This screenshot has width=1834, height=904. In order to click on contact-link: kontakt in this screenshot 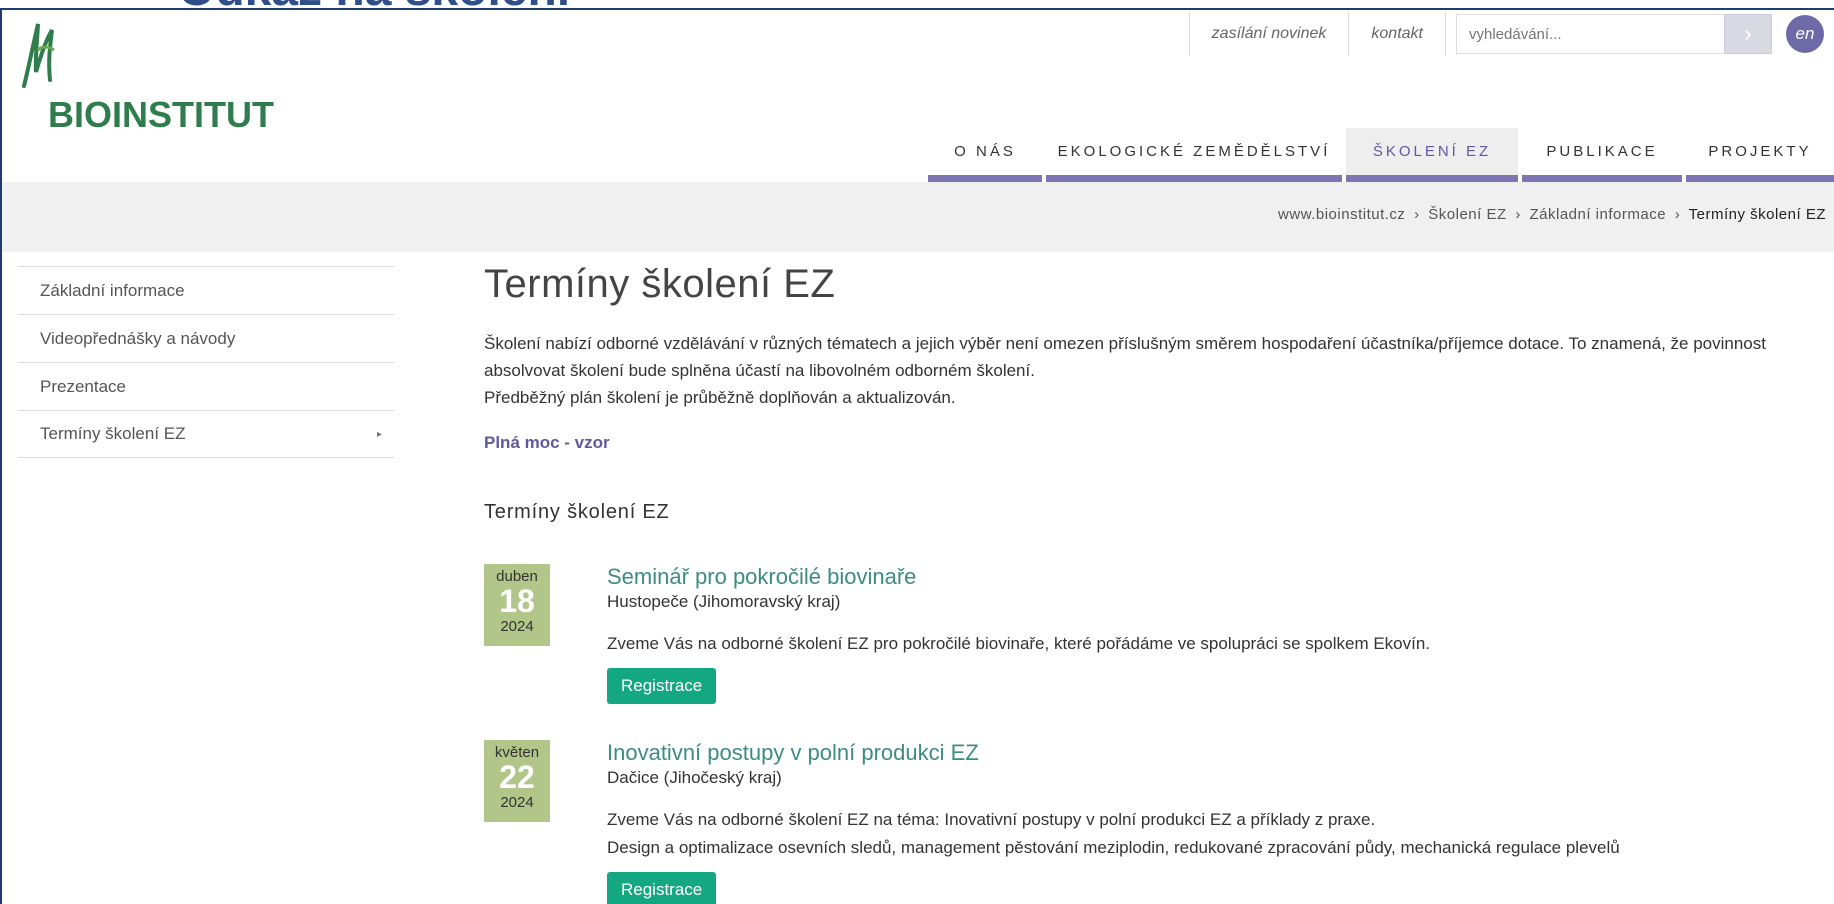, I will do `click(1396, 34)`.